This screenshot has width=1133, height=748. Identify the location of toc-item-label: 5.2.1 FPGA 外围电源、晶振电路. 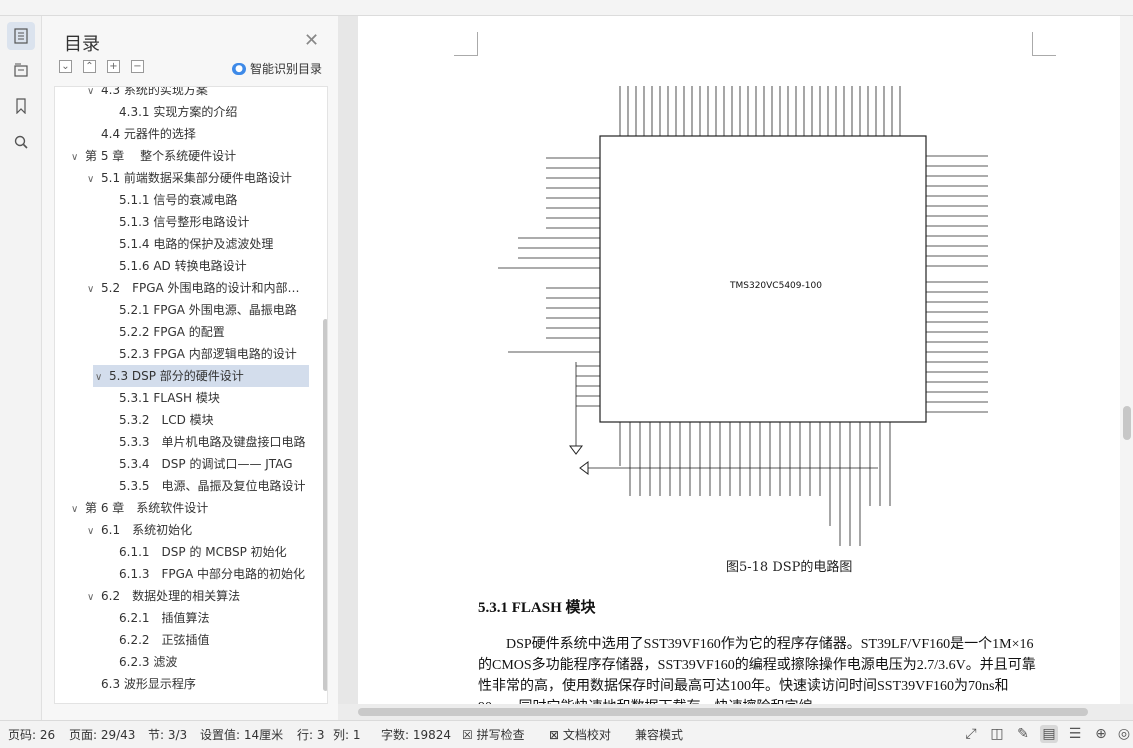
(208, 310).